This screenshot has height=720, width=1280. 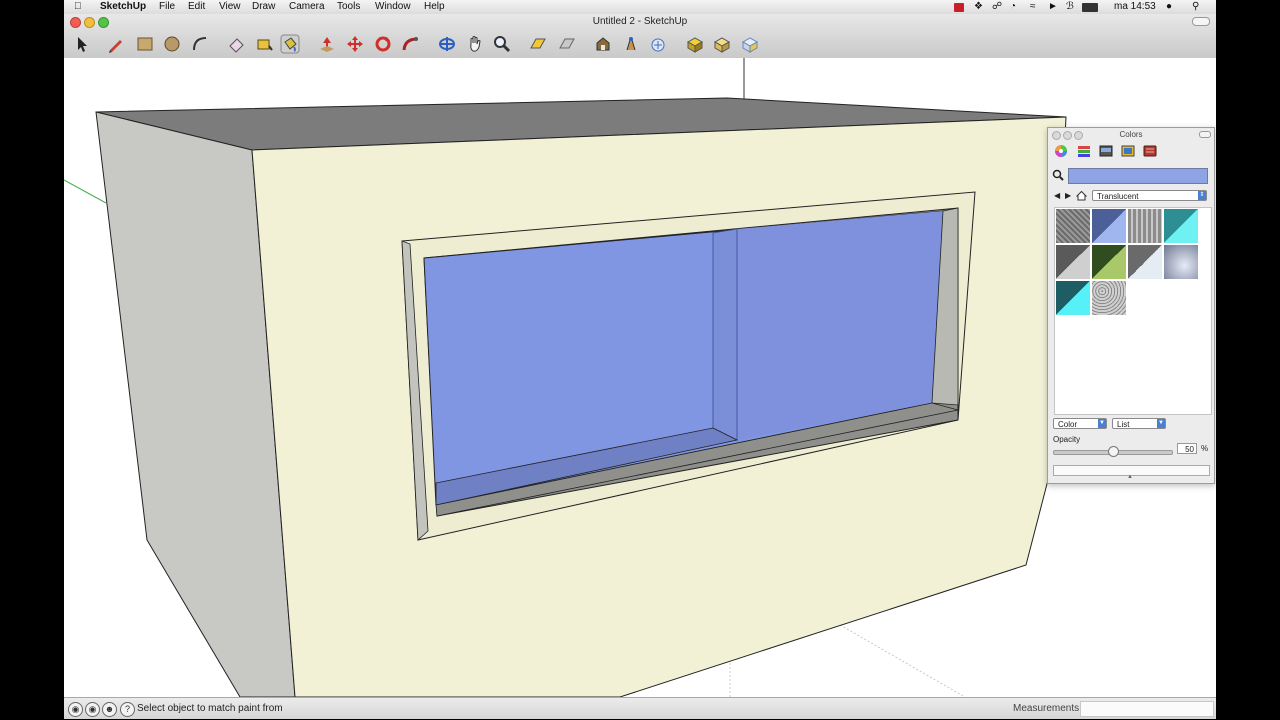 I want to click on tape-measure-tool-icon, so click(x=264, y=44).